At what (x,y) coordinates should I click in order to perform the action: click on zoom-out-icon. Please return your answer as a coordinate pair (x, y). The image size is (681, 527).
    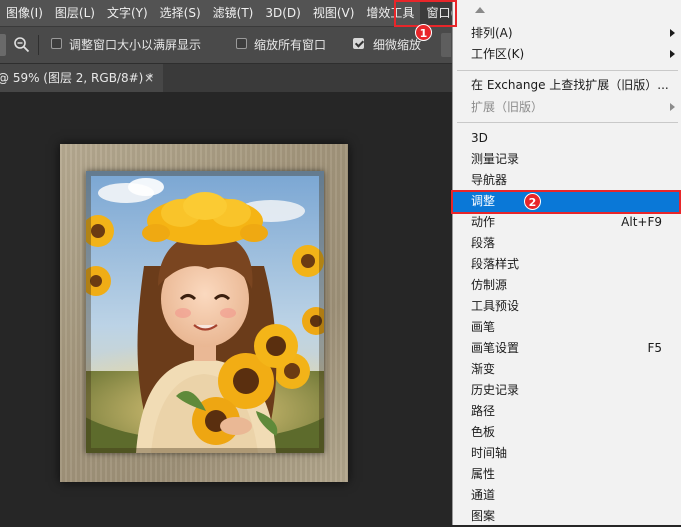
    Looking at the image, I should click on (22, 45).